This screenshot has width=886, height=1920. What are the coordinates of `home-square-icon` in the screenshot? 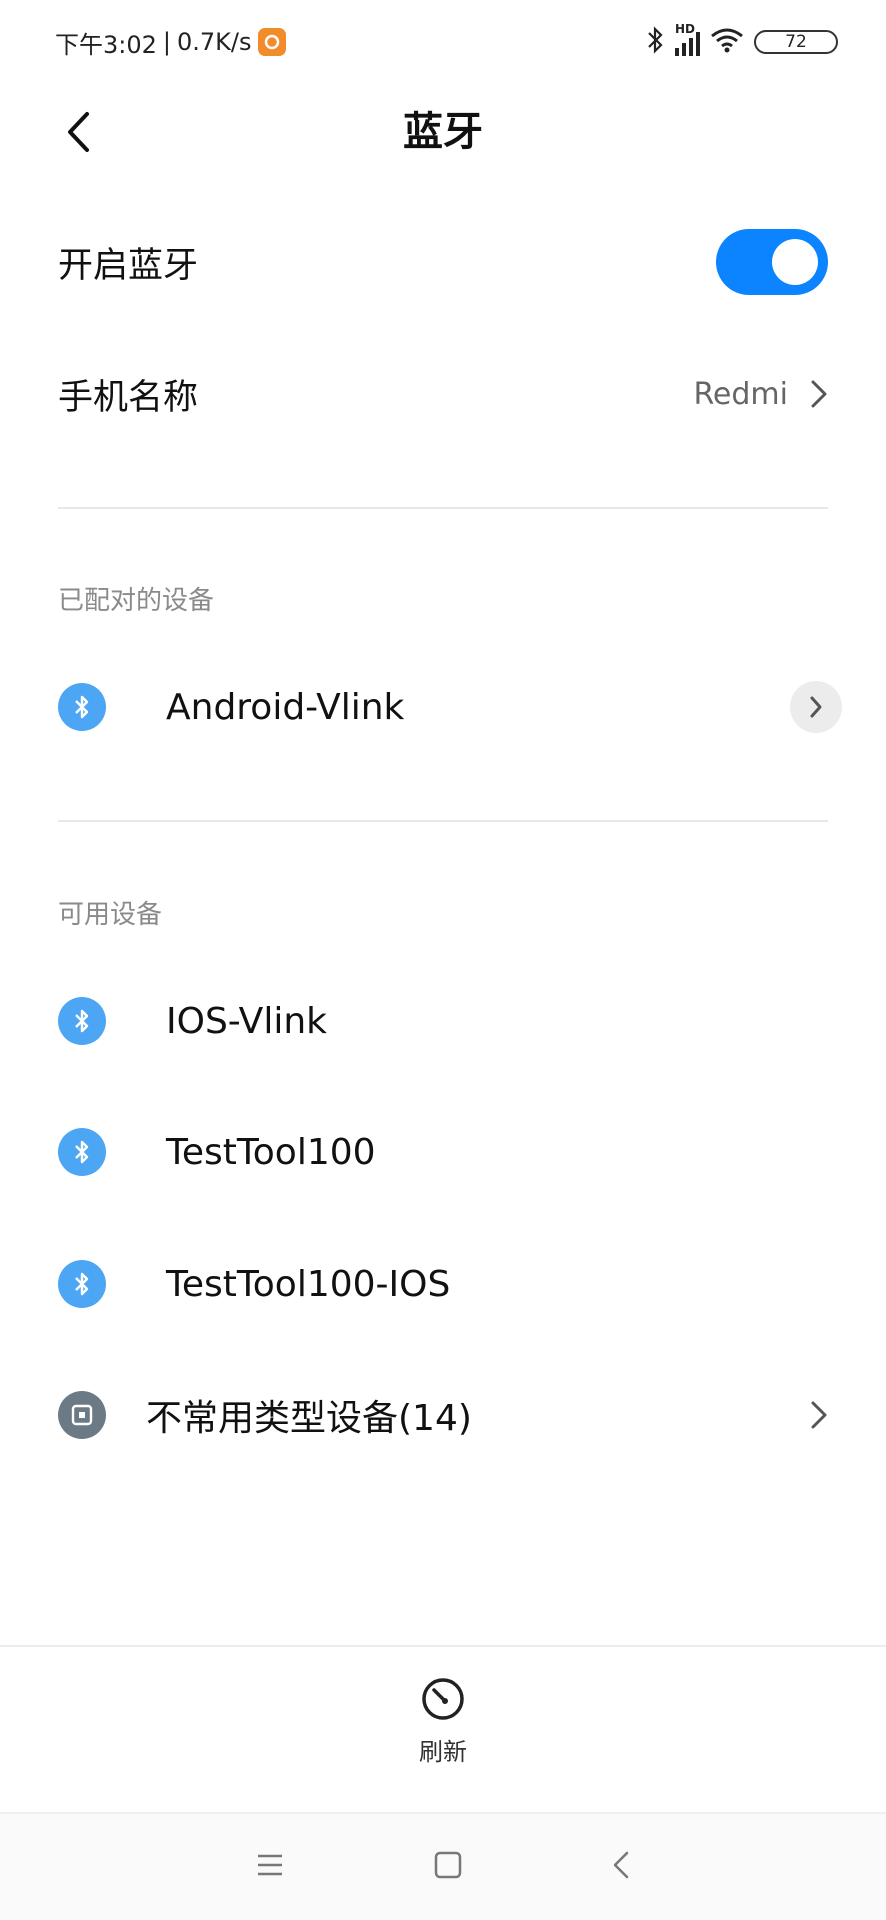 It's located at (448, 1865).